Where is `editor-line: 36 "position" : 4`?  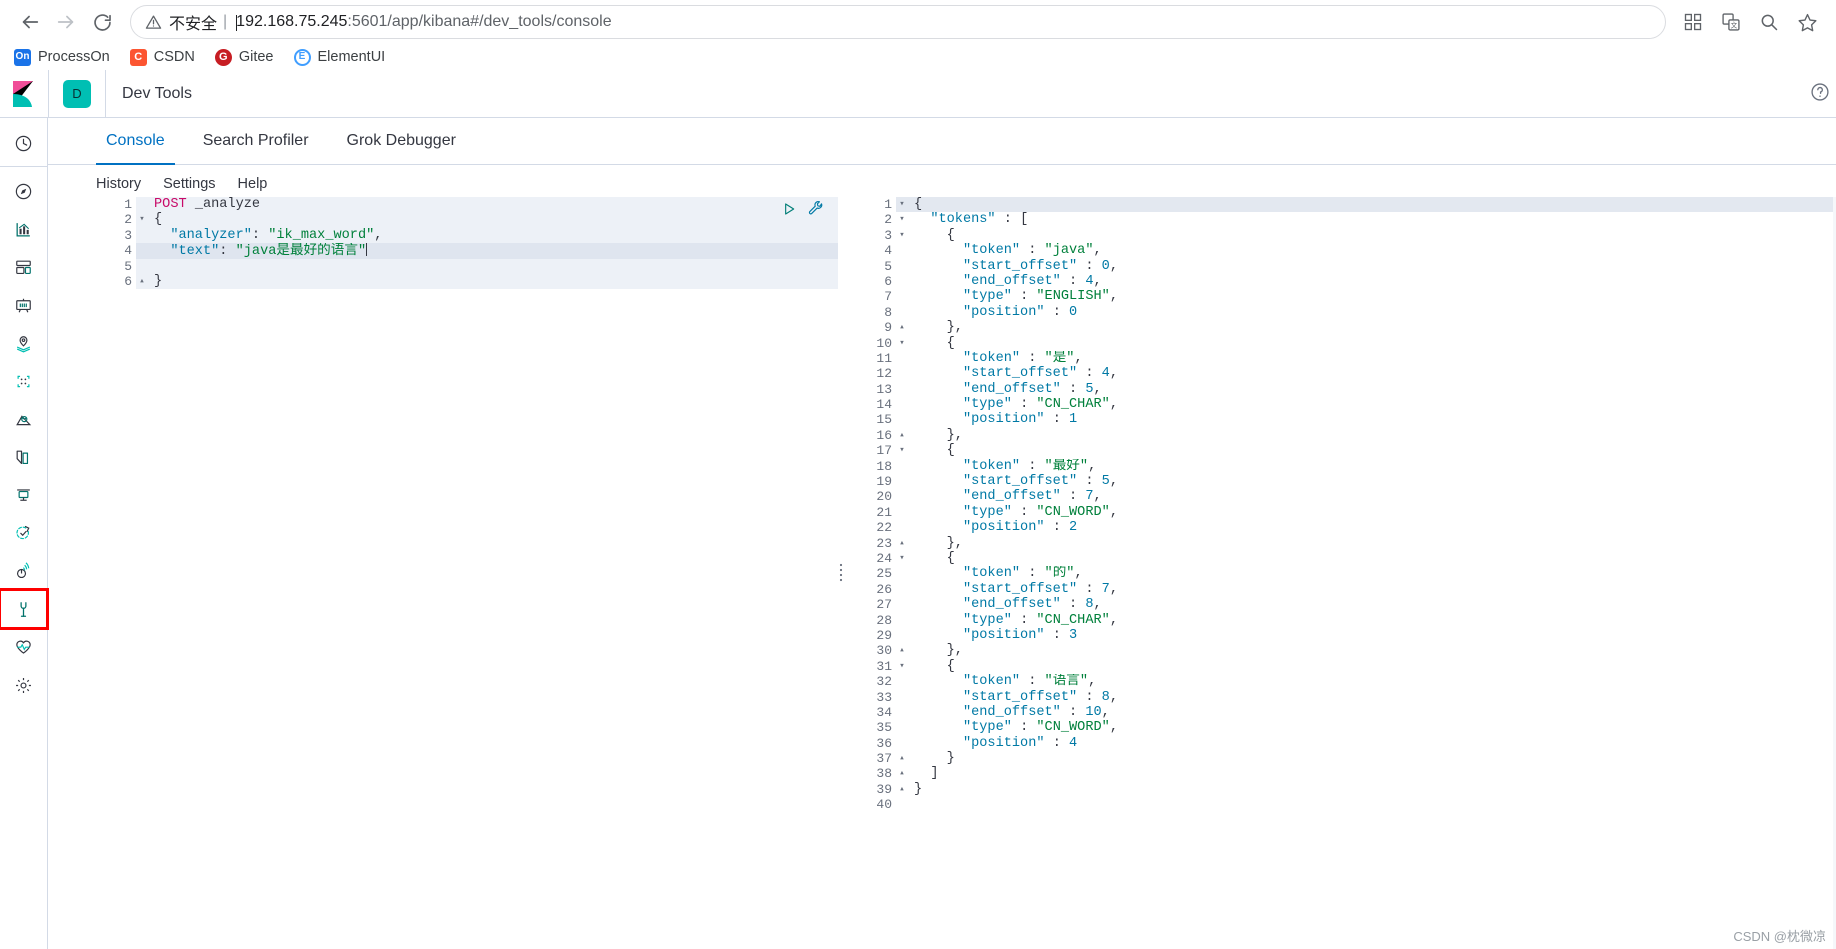 editor-line: 36 "position" : 4 is located at coordinates (1340, 743).